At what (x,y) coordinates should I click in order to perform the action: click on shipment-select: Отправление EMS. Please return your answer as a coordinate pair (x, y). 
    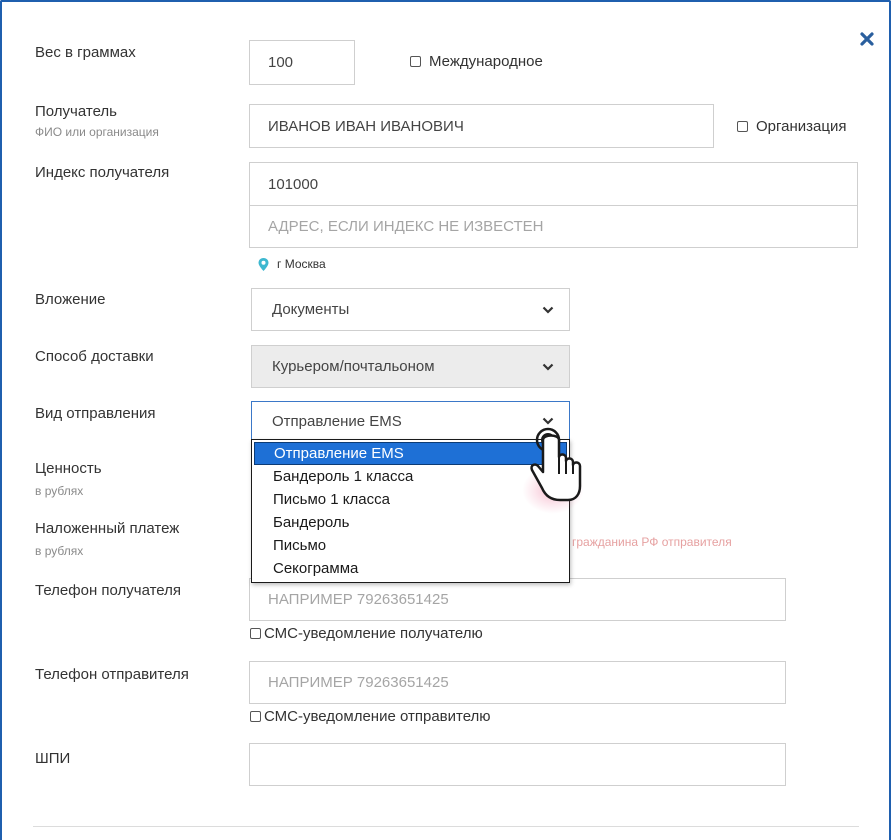
    Looking at the image, I should click on (410, 421).